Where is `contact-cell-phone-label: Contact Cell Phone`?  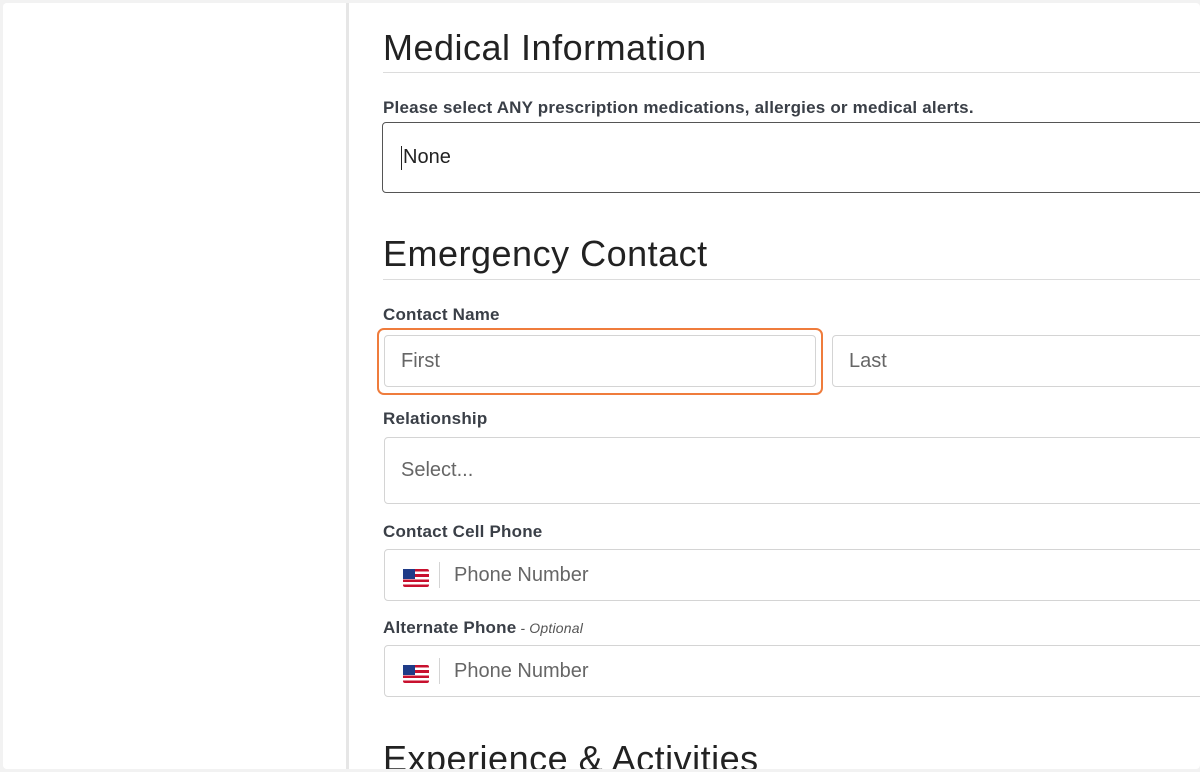
contact-cell-phone-label: Contact Cell Phone is located at coordinates (463, 531).